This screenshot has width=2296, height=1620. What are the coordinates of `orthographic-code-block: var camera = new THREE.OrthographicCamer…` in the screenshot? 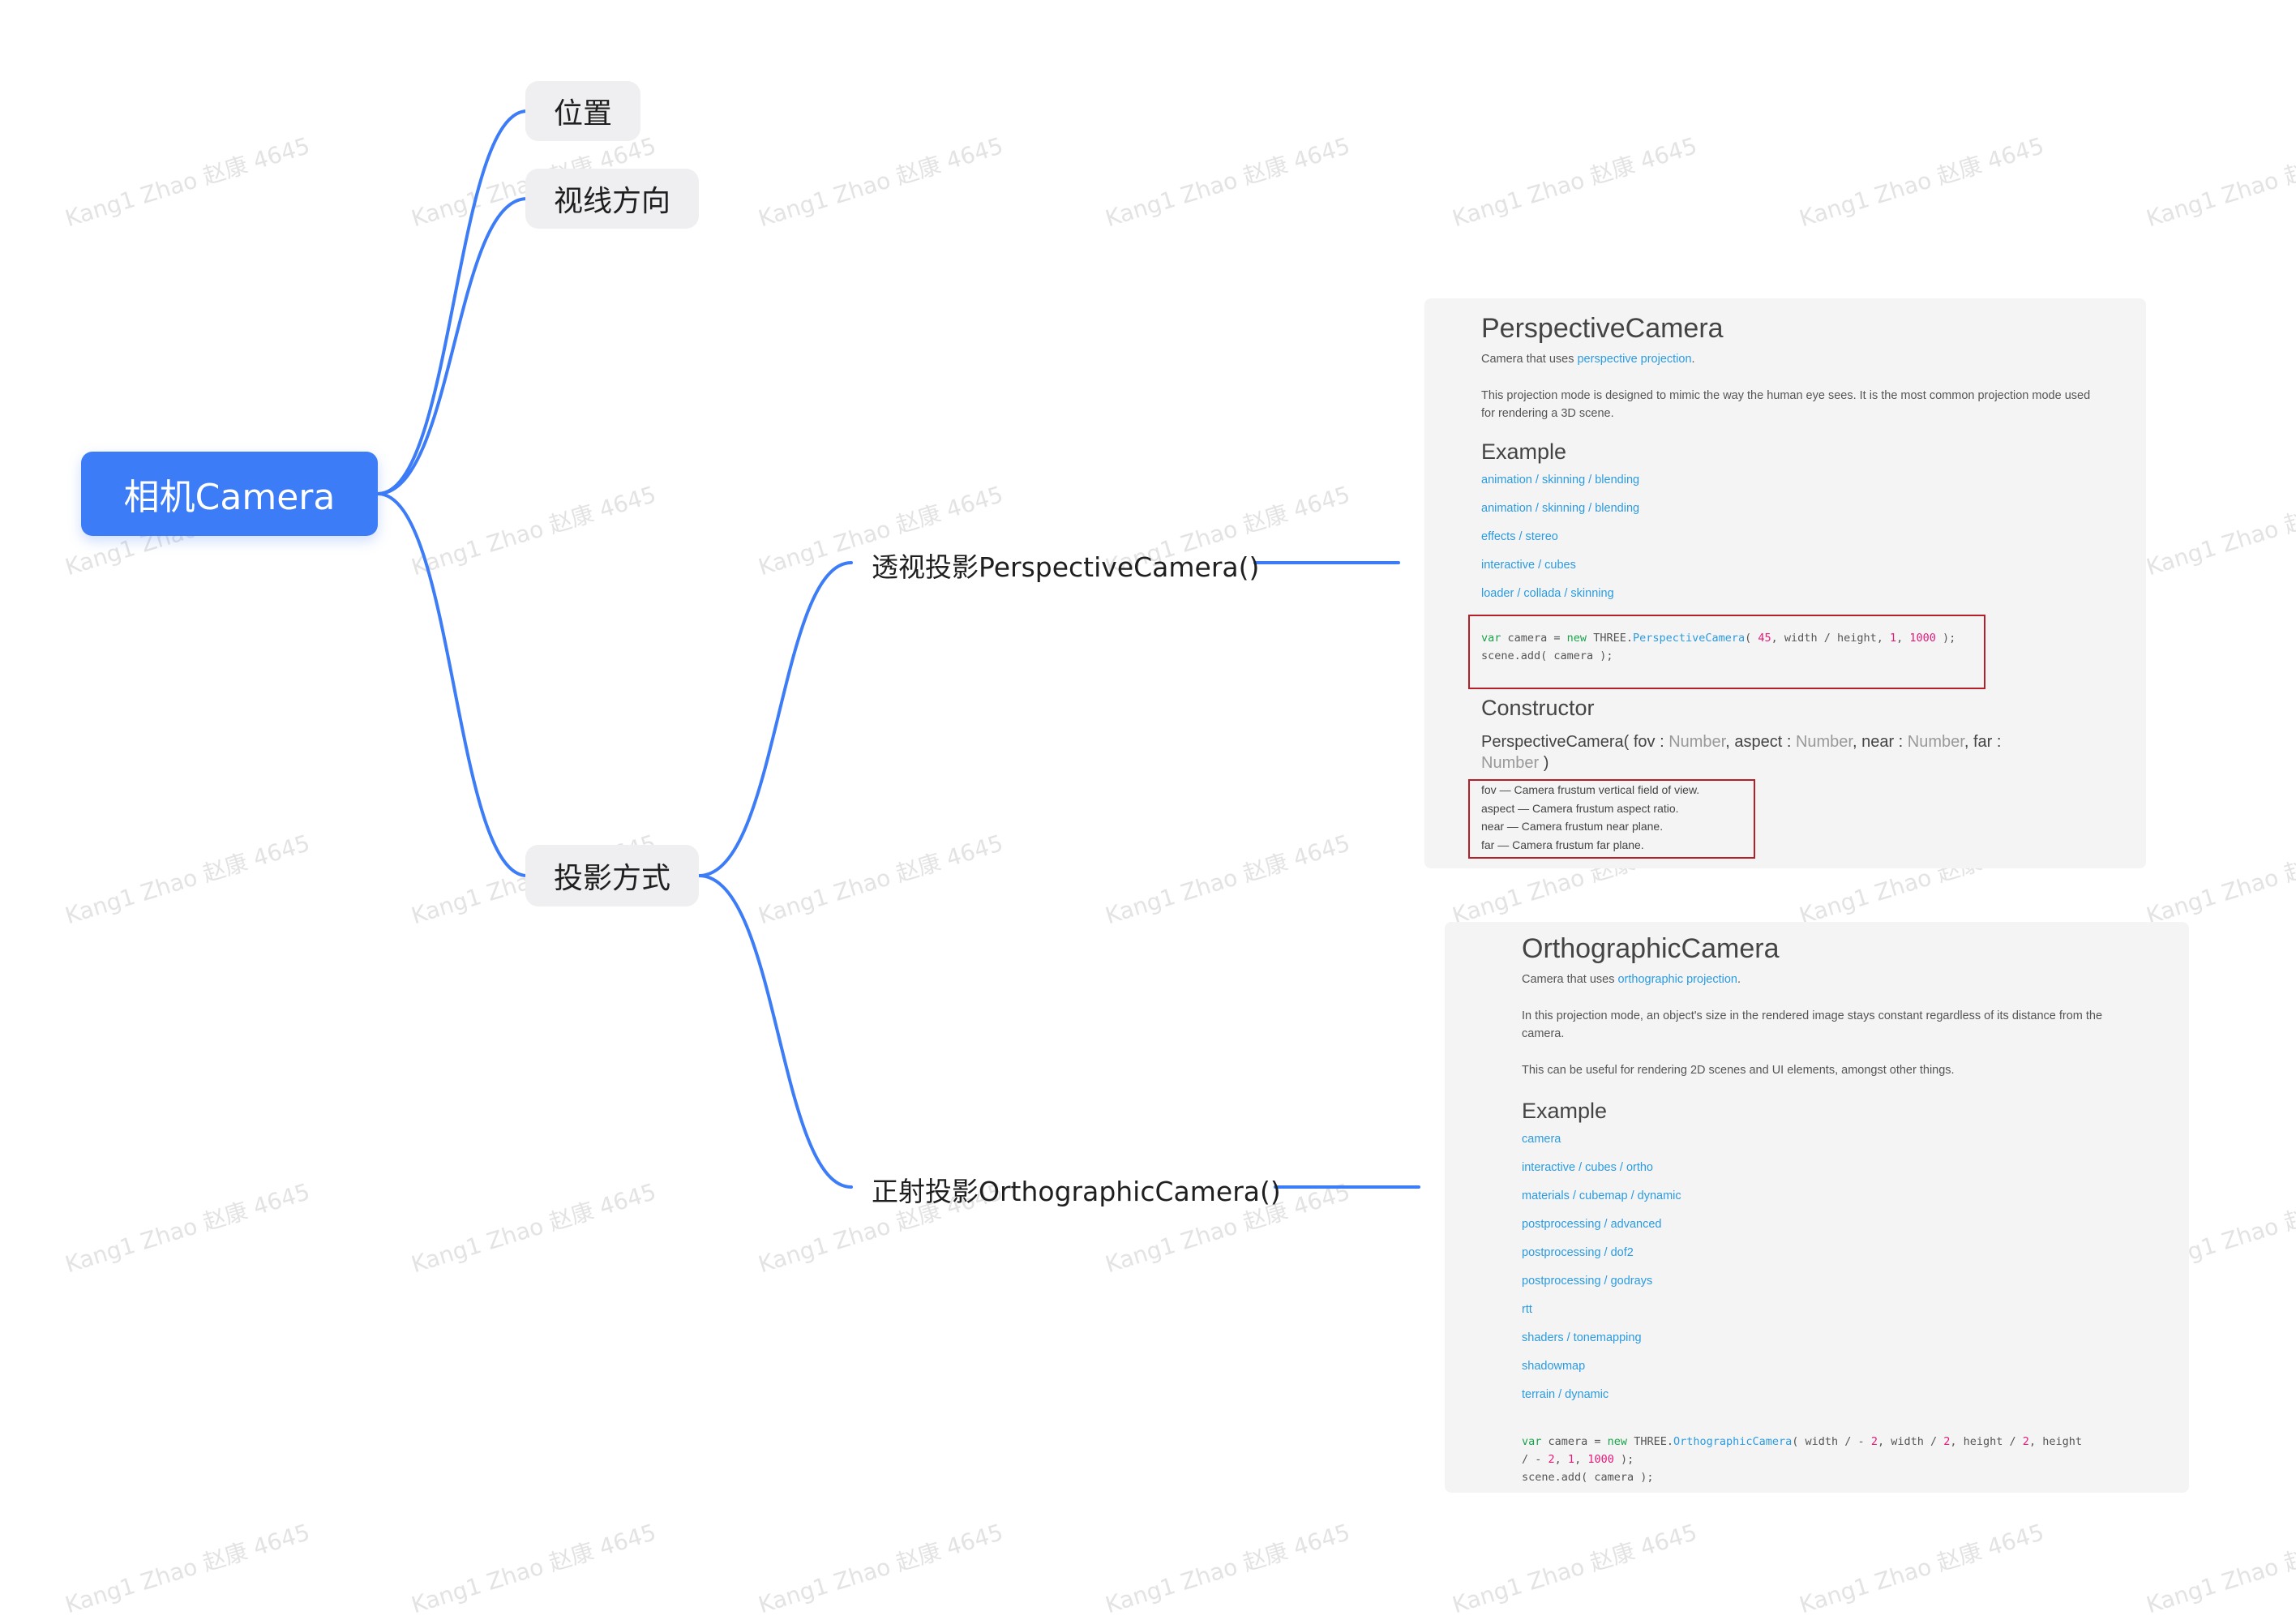 It's located at (1802, 1460).